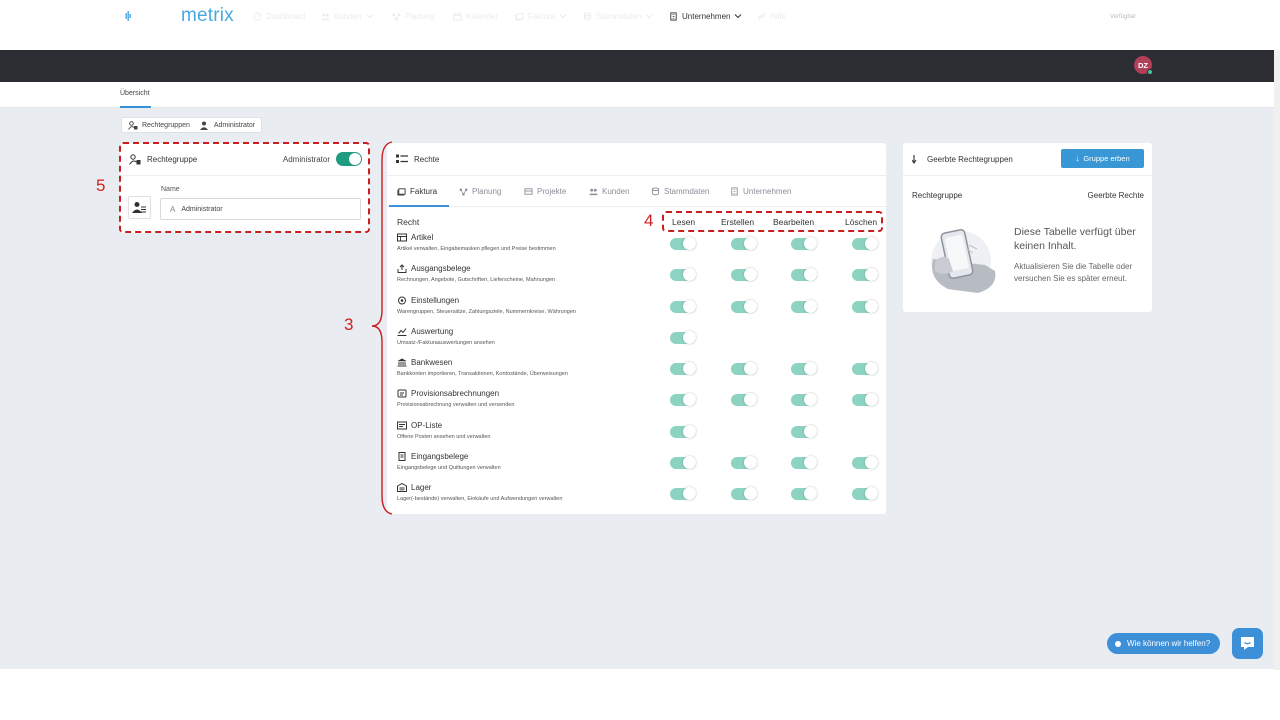 The image size is (1280, 720). I want to click on nav-dashboard: Dashboard, so click(279, 16).